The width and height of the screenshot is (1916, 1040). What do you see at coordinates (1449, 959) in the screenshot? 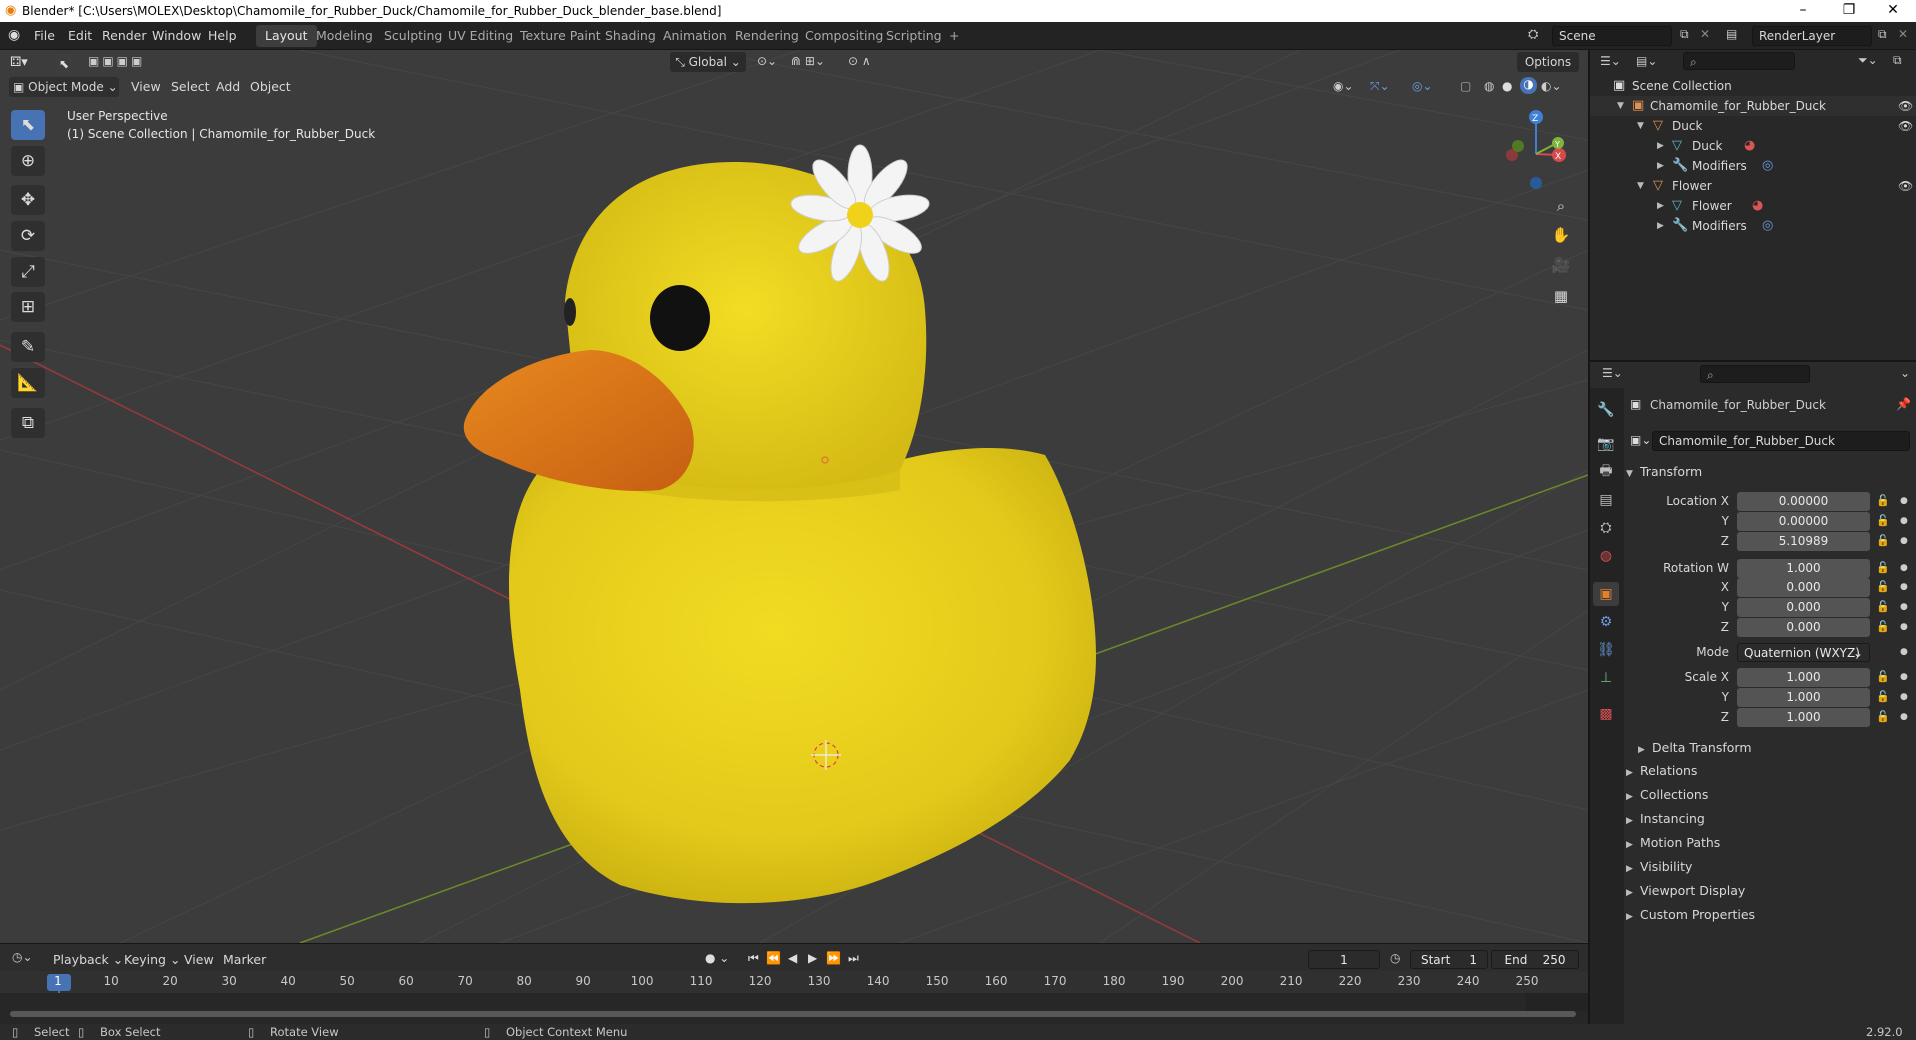
I see `start-frame-field: Start 1` at bounding box center [1449, 959].